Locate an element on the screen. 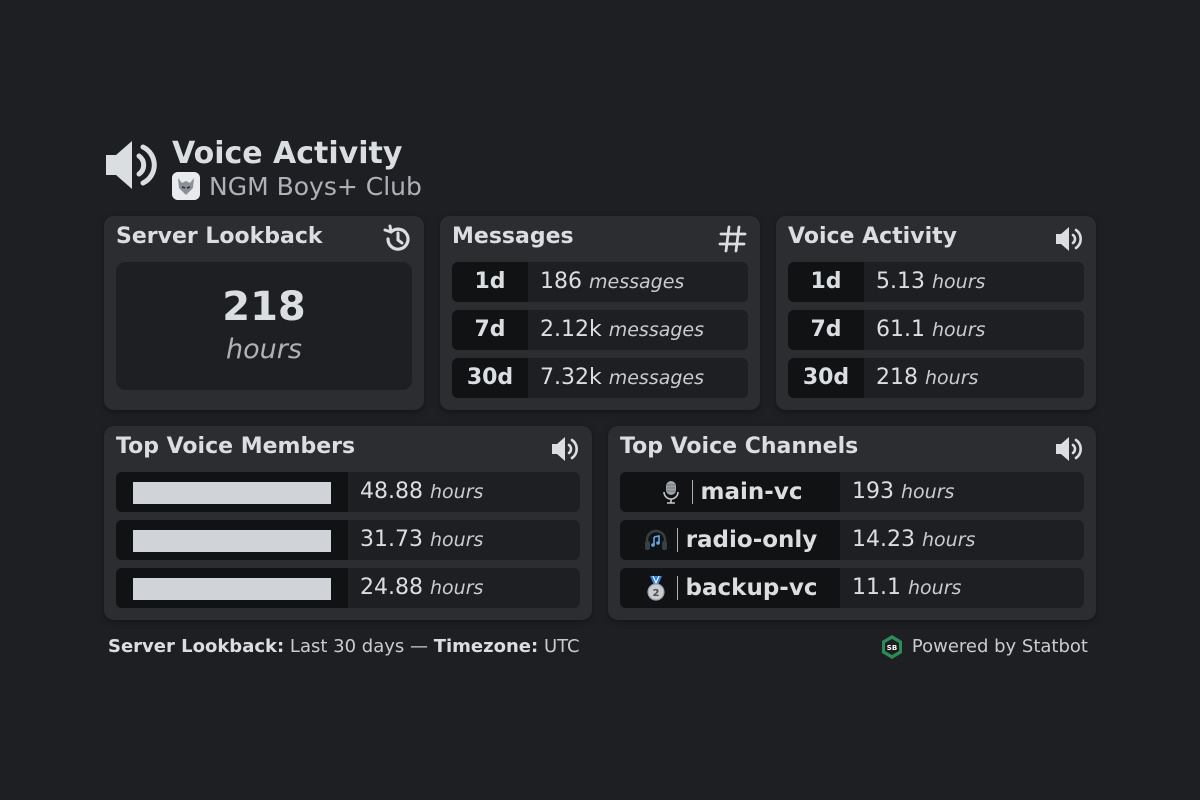 This screenshot has width=1200, height=800. page-title: Voice Activity is located at coordinates (287, 153).